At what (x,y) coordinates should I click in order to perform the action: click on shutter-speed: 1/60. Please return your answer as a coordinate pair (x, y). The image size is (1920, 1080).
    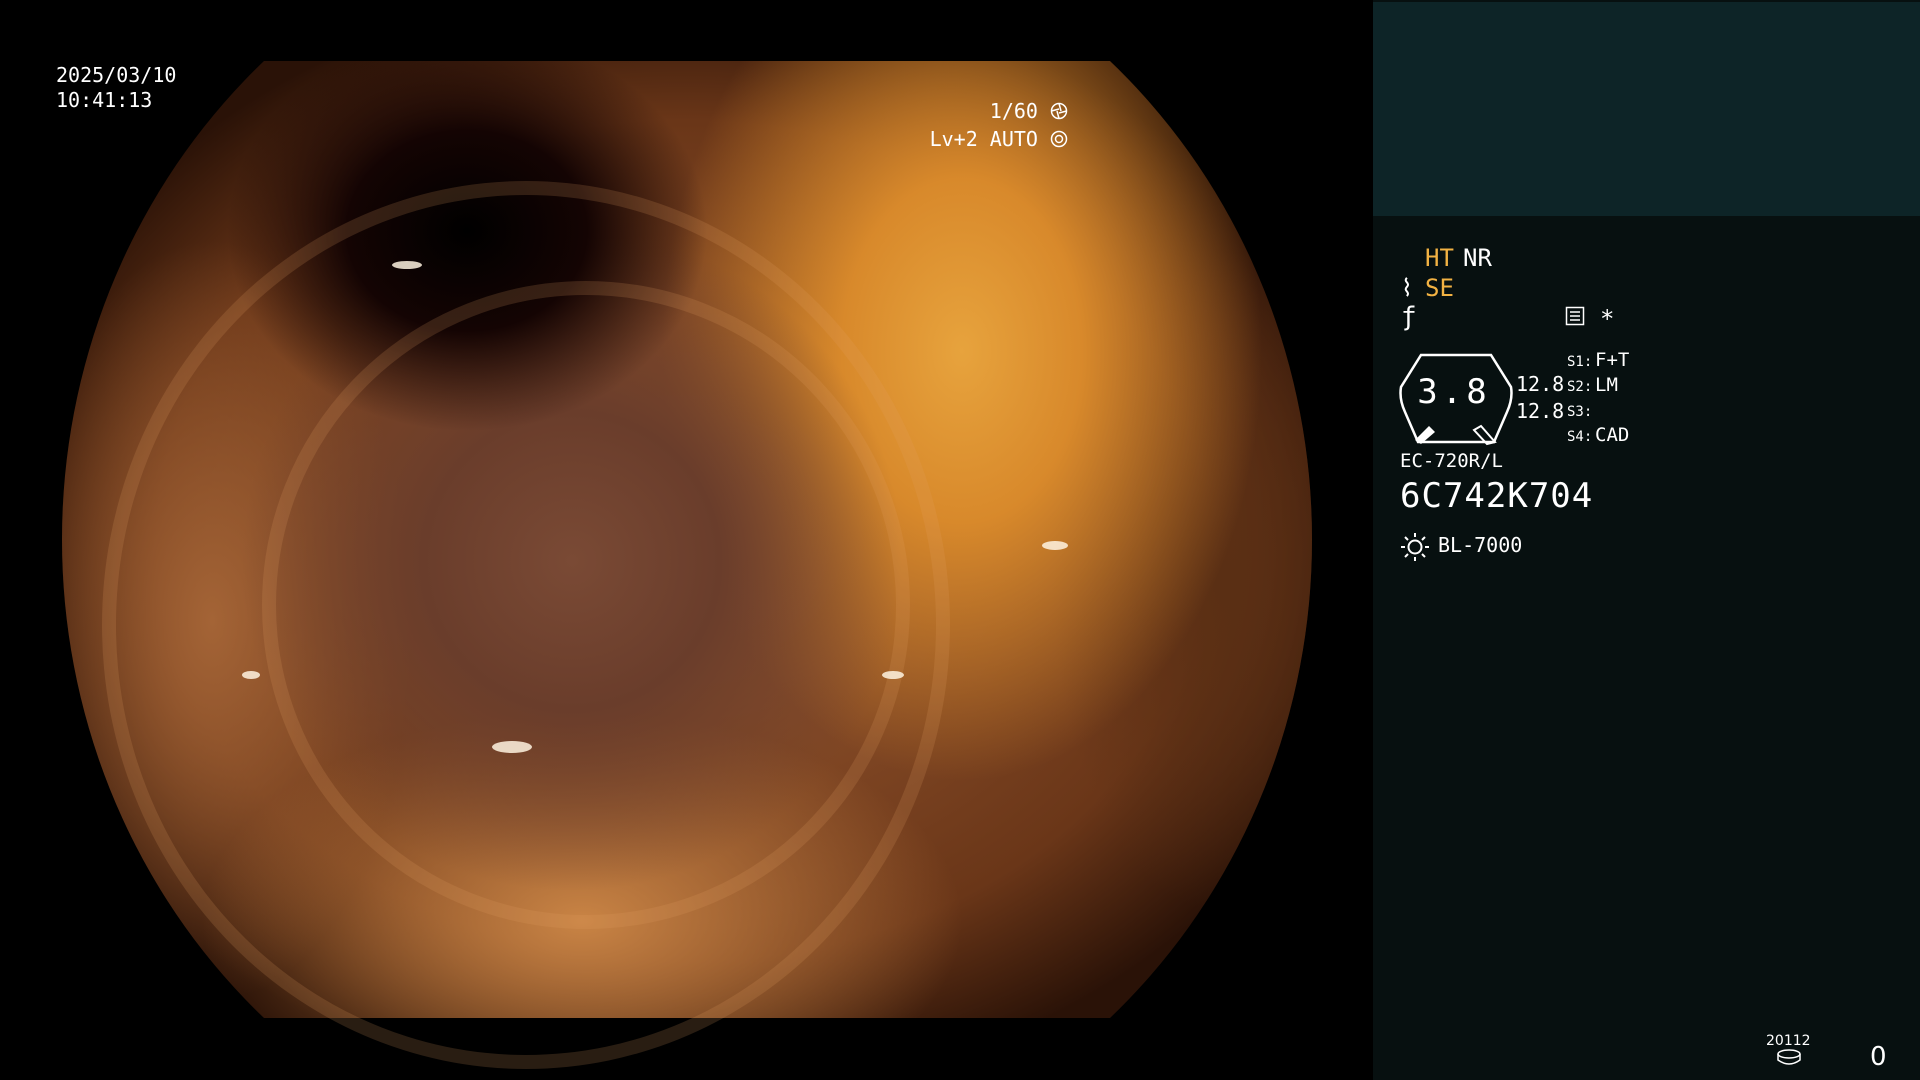
    Looking at the image, I should click on (1013, 111).